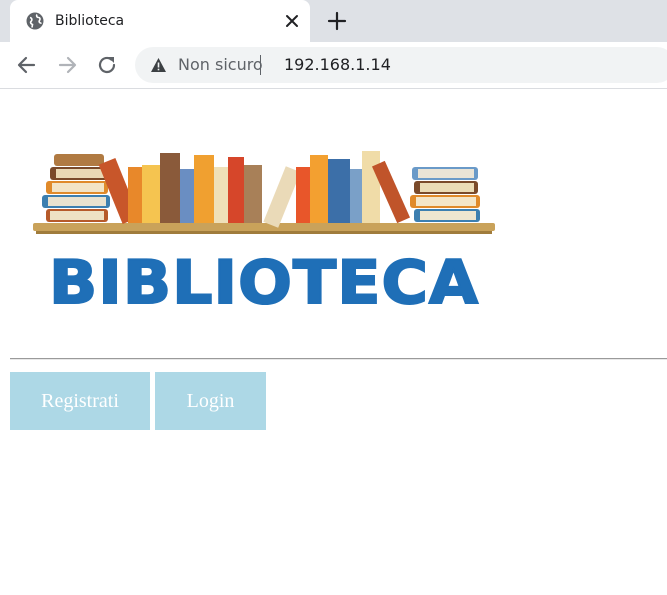 Image resolution: width=667 pixels, height=595 pixels. What do you see at coordinates (210, 401) in the screenshot?
I see `login-button: Login` at bounding box center [210, 401].